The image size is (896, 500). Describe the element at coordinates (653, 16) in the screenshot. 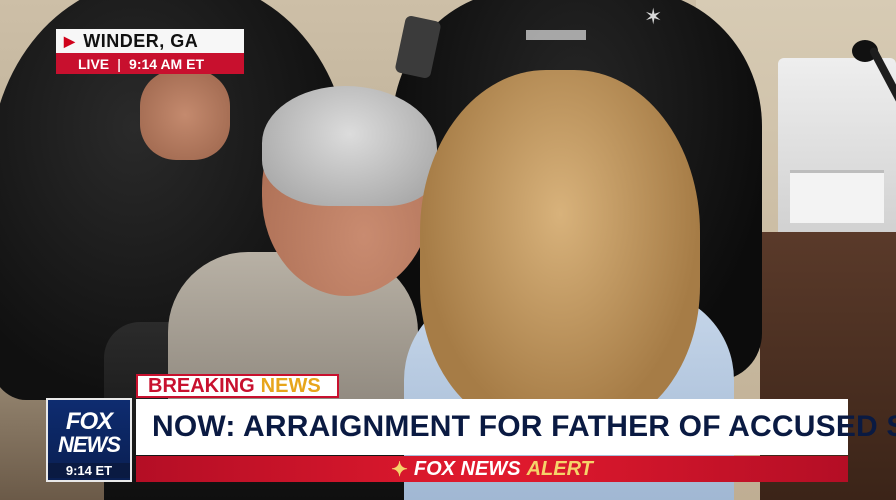

I see `sheriff-star-icon: ✶` at that location.